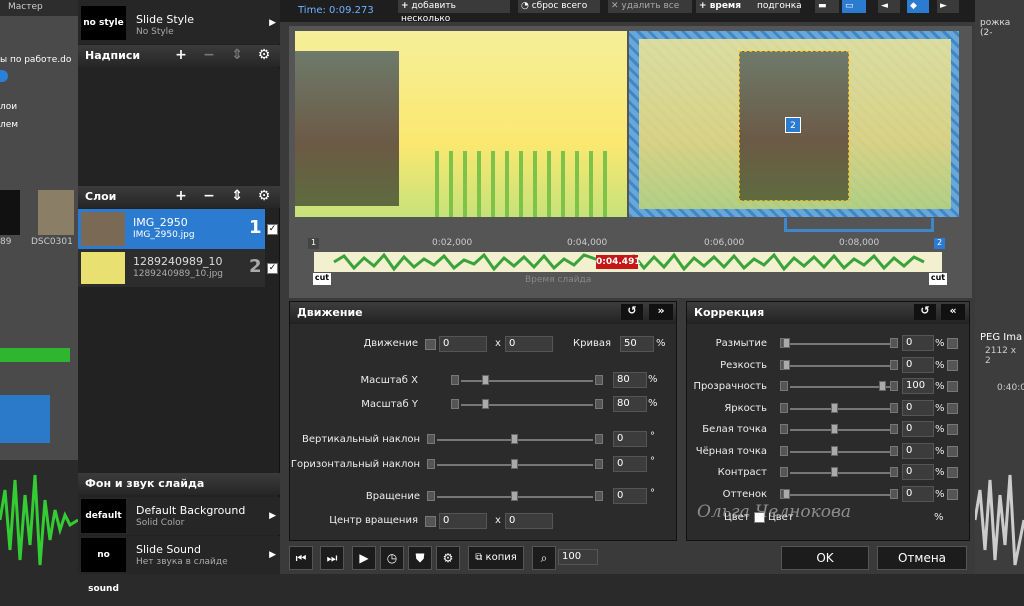 This screenshot has height=606, width=1024. What do you see at coordinates (430, 344) in the screenshot?
I see `movement-link-checkbox` at bounding box center [430, 344].